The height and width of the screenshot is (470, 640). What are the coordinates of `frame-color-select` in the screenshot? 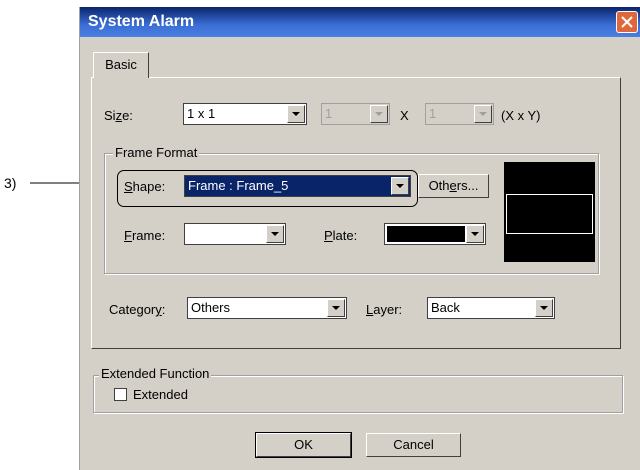 It's located at (235, 234).